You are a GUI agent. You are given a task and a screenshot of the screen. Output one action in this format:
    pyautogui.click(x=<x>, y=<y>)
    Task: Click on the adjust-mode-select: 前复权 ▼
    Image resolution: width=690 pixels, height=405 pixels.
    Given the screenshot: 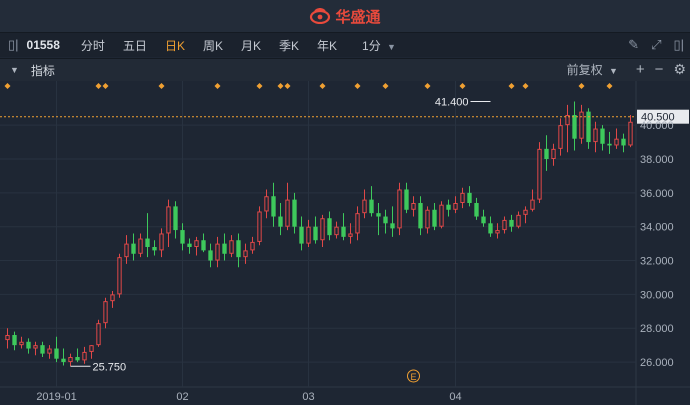 What is the action you would take?
    pyautogui.click(x=592, y=69)
    